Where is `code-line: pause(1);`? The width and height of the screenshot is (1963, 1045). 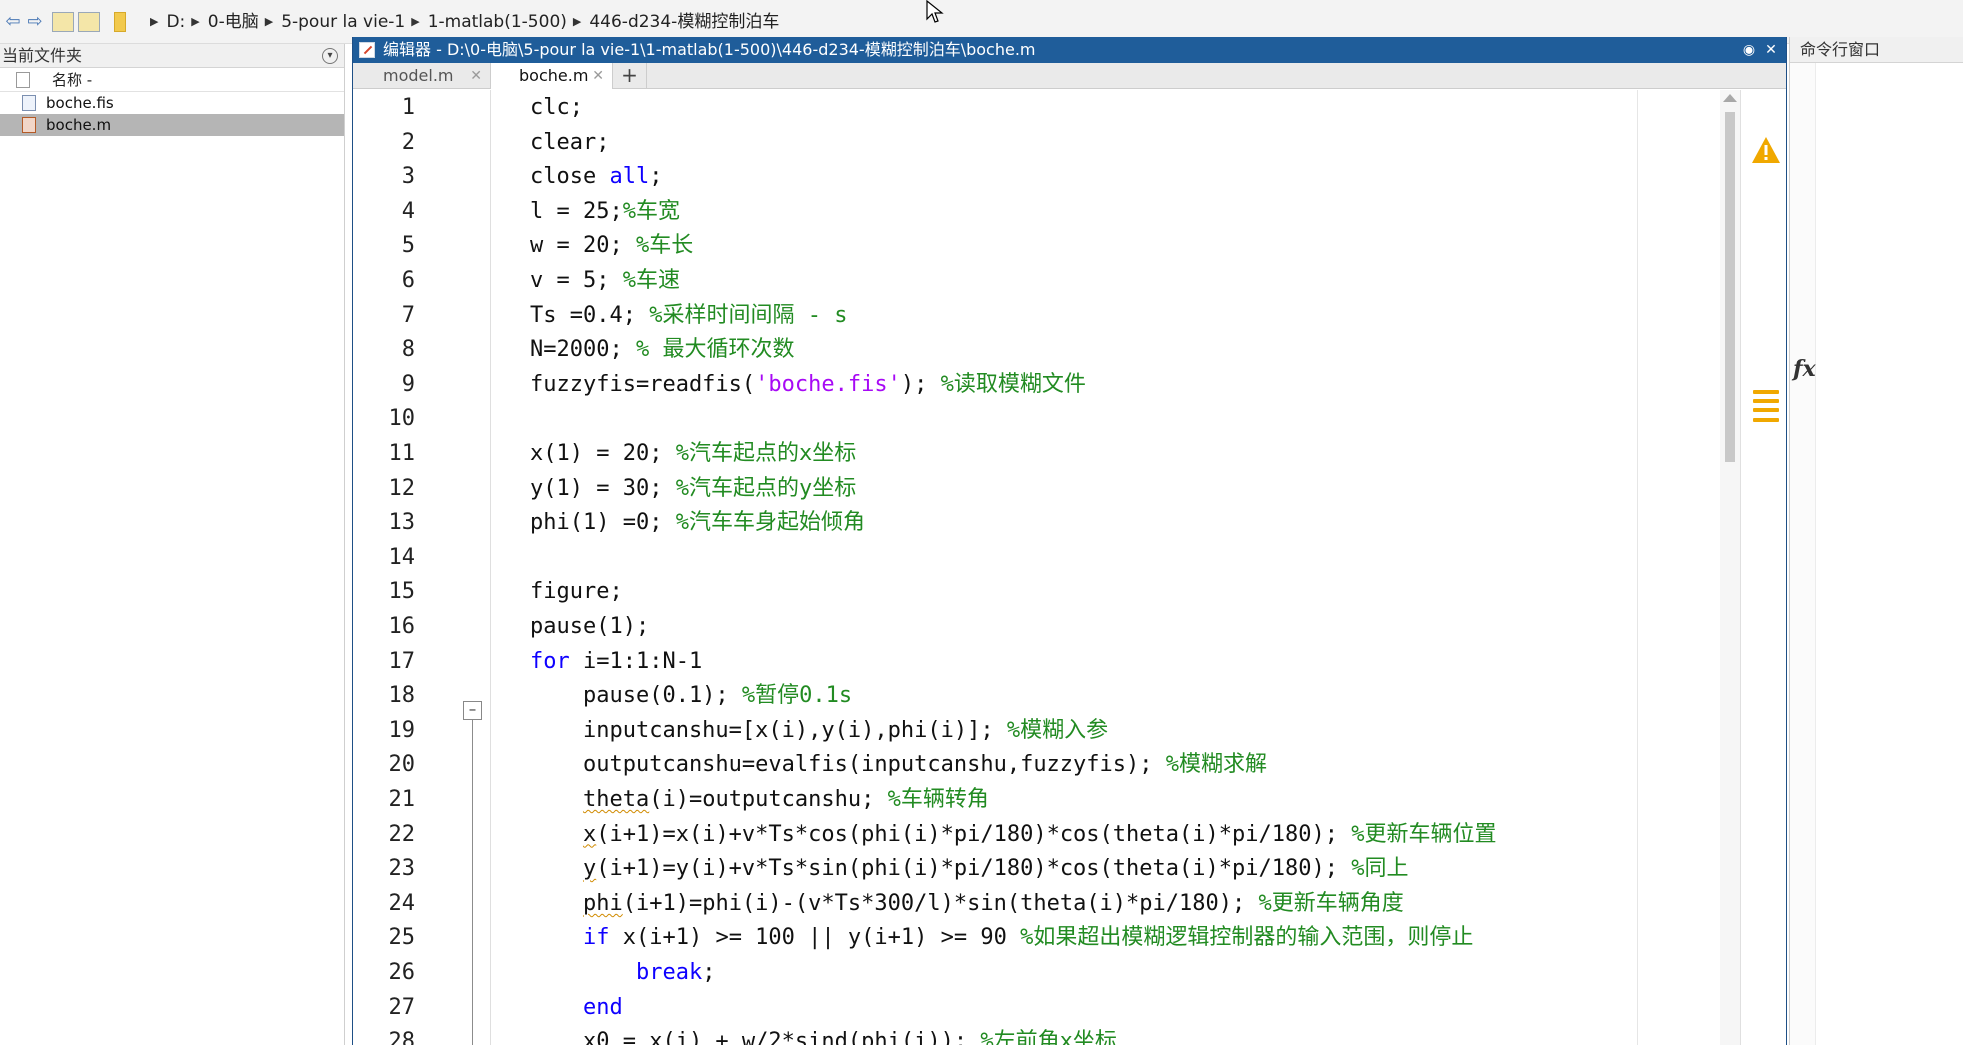 code-line: pause(1); is located at coordinates (589, 627).